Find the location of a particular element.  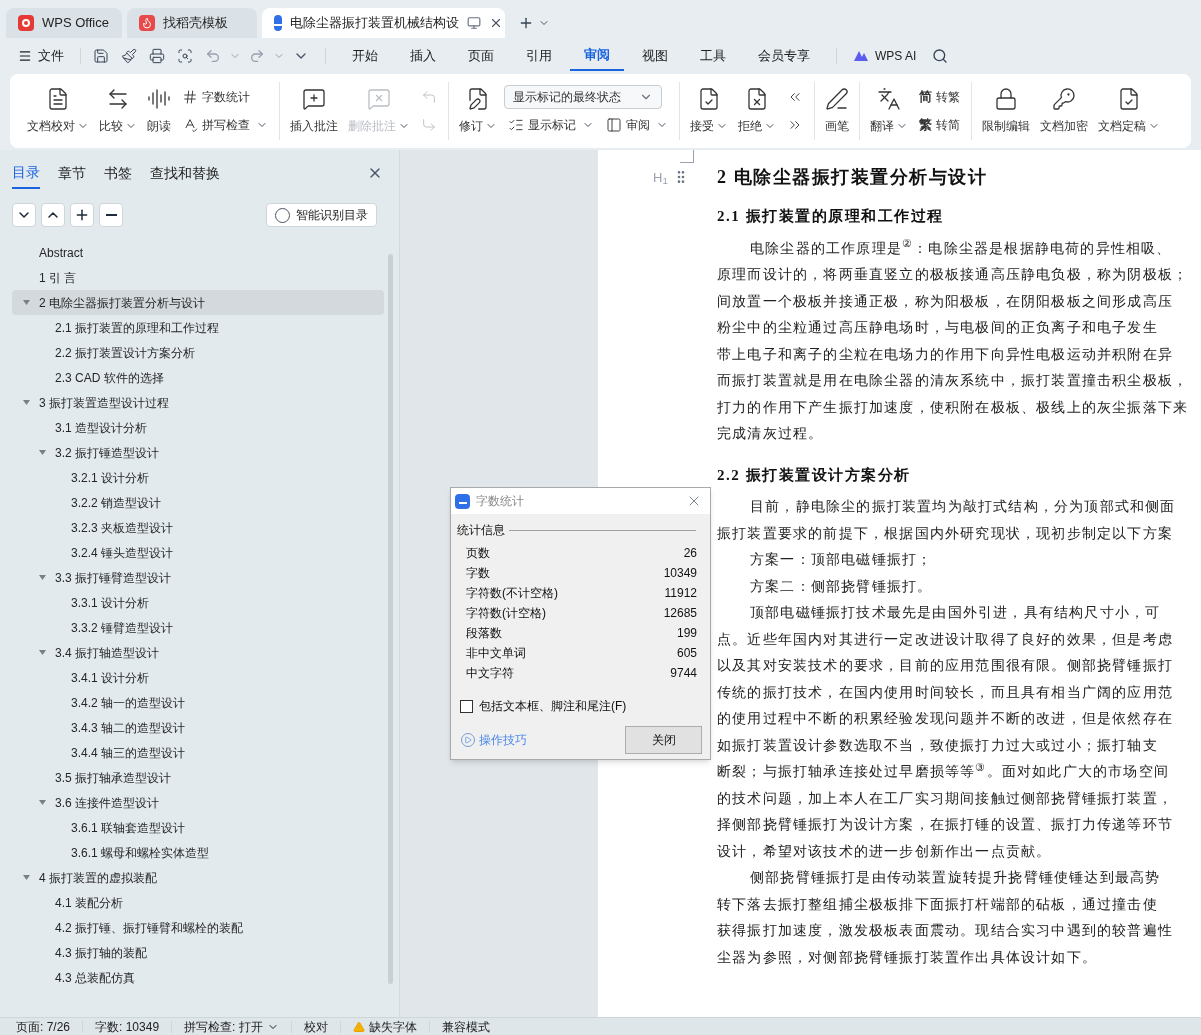

sidebar-tab: 章节 is located at coordinates (72, 173).